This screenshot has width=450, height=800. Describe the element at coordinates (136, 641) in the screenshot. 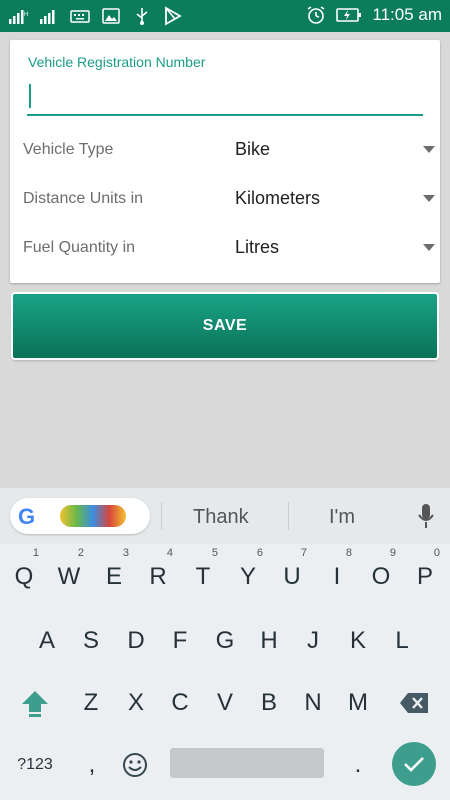

I see `key-d: D` at that location.